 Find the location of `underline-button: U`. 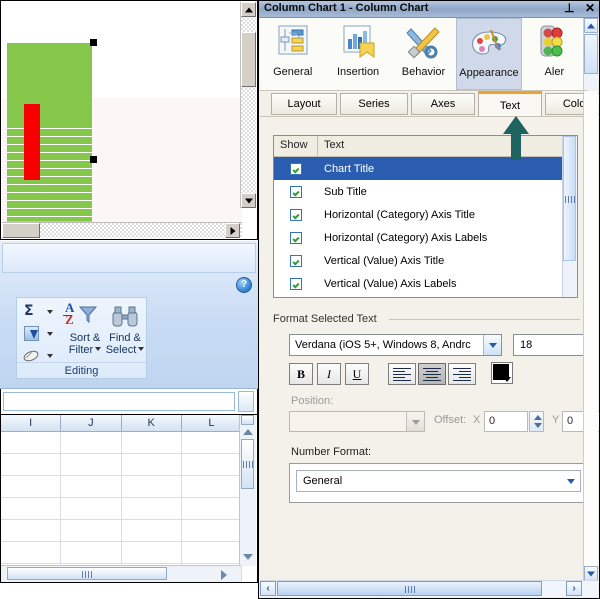

underline-button: U is located at coordinates (357, 374).